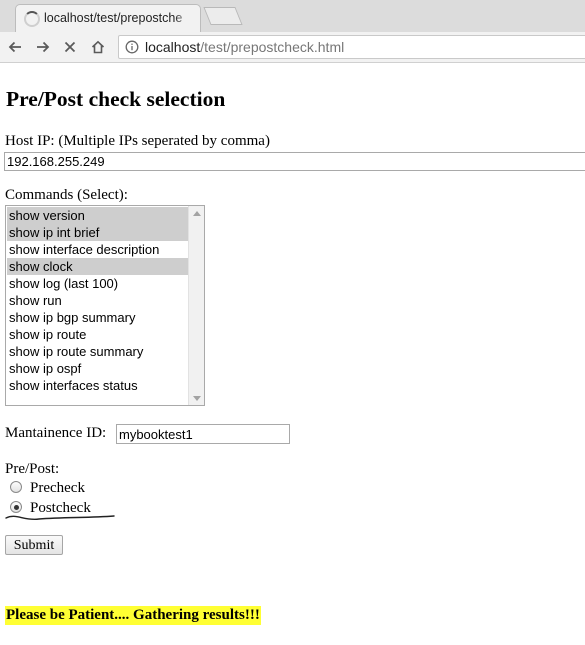 This screenshot has width=585, height=645. What do you see at coordinates (97, 266) in the screenshot?
I see `command-option: show clock` at bounding box center [97, 266].